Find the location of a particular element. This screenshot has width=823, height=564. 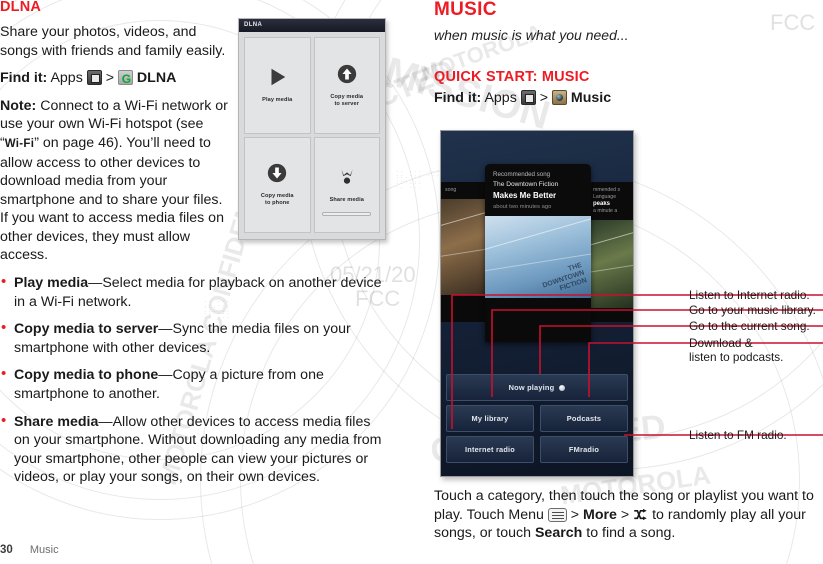

my-library-button: My library is located at coordinates (490, 418).